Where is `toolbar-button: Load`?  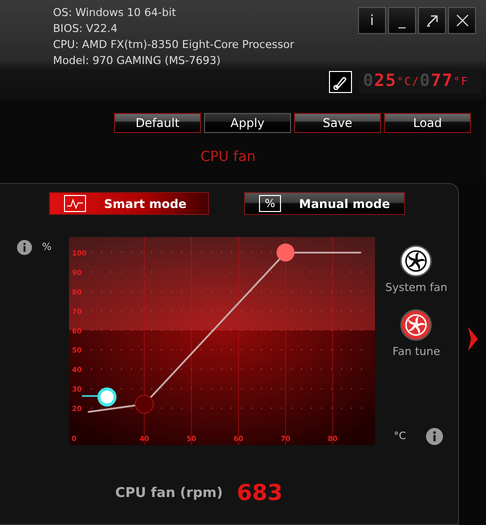
toolbar-button: Load is located at coordinates (427, 123).